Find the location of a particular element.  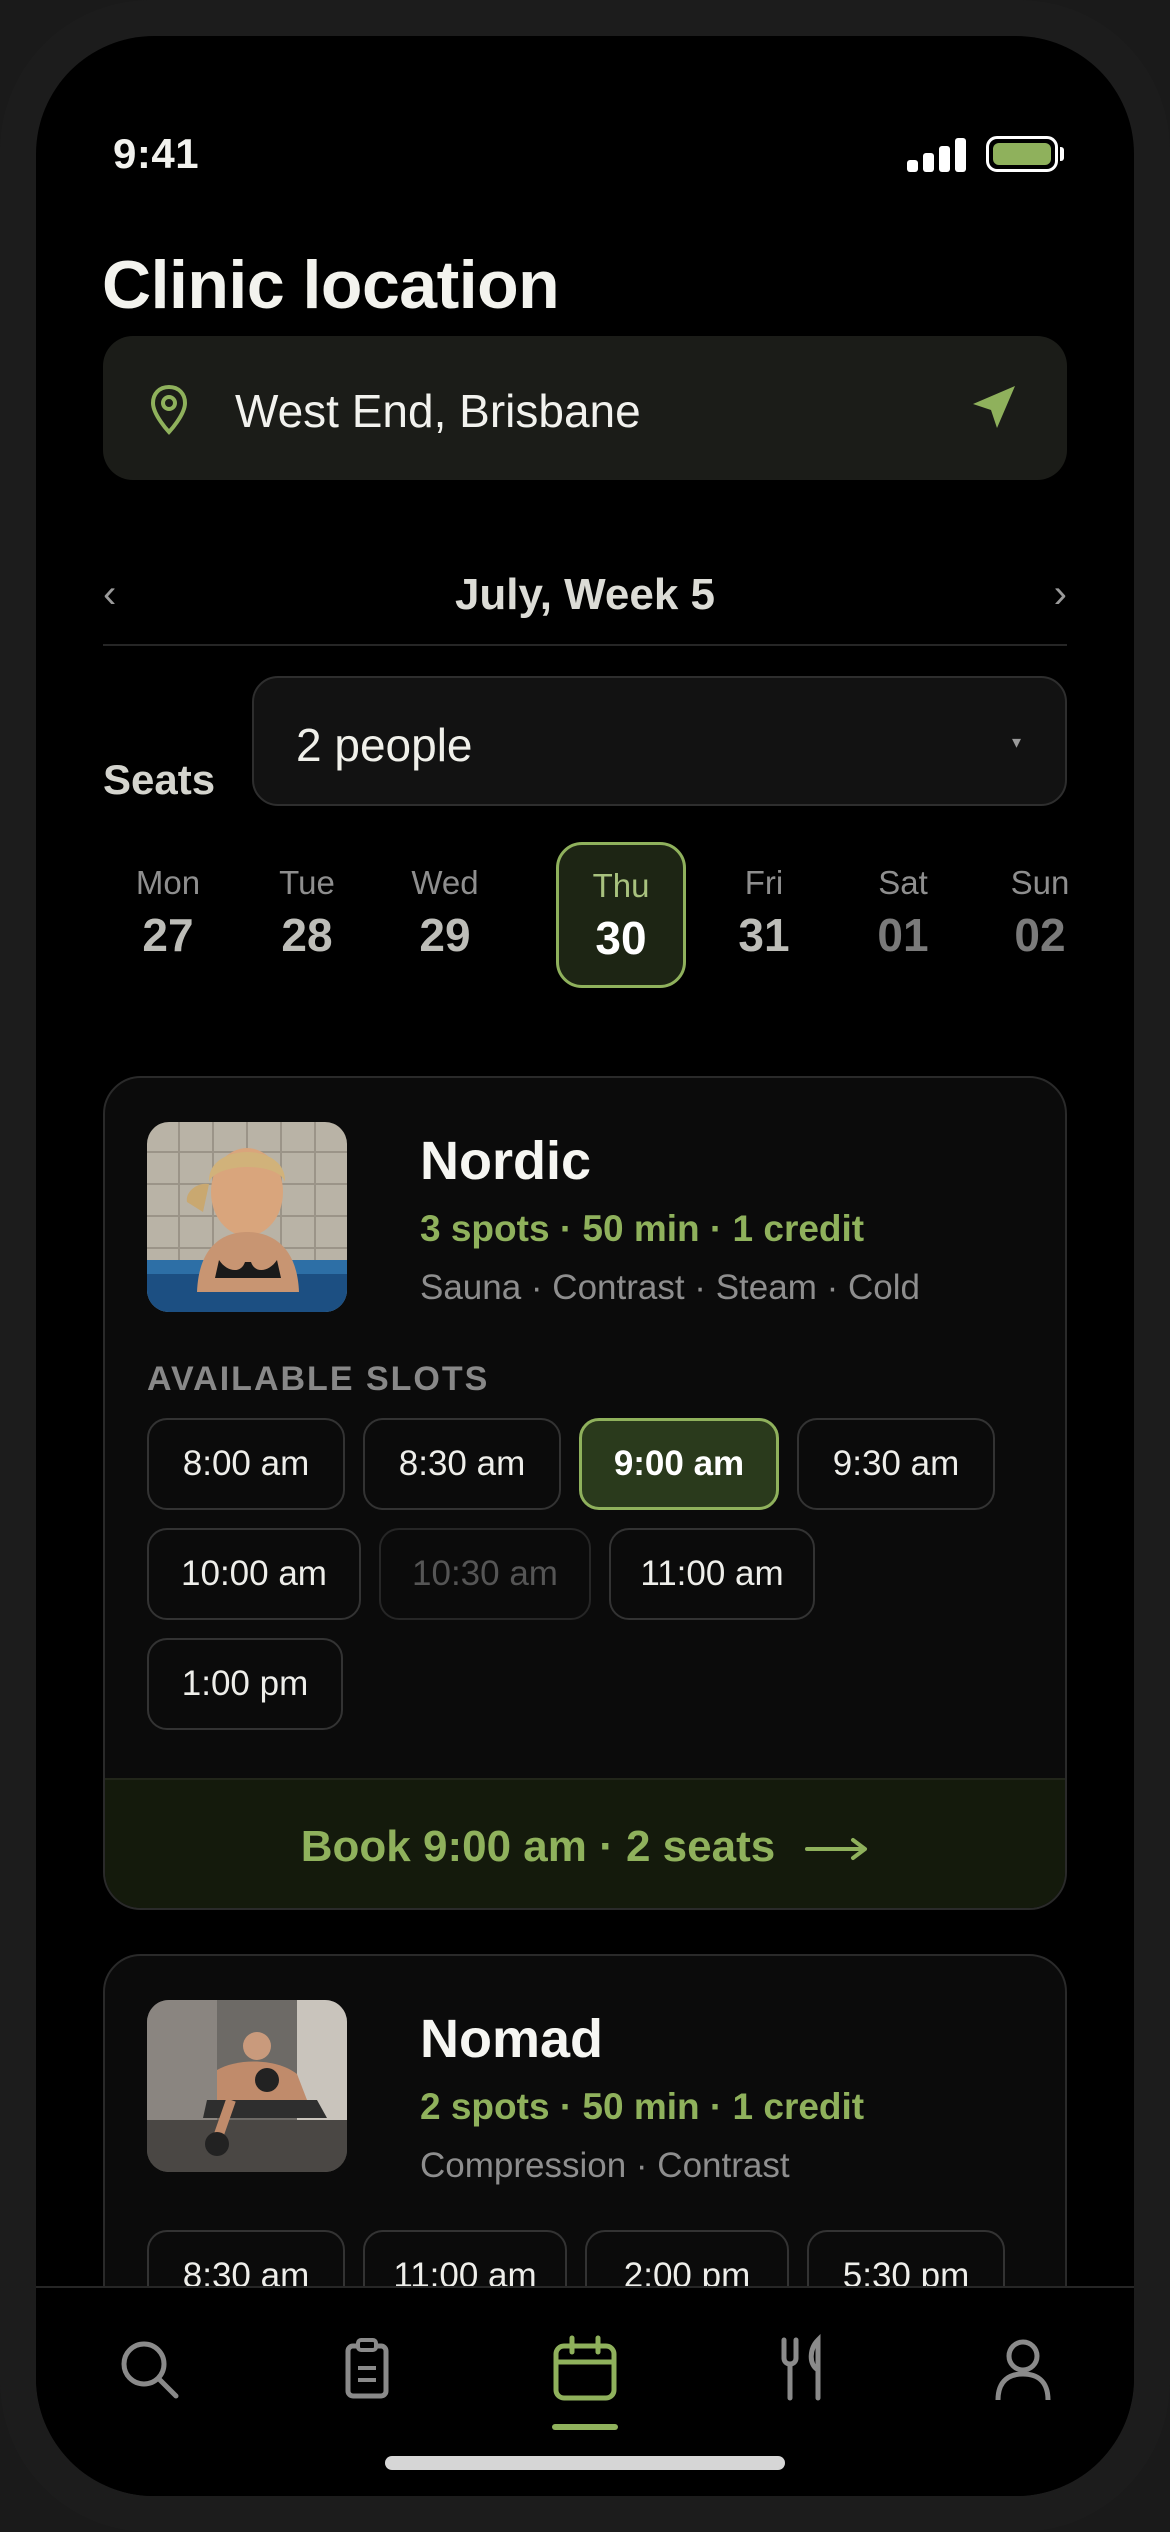

day-mon: Mon 27 is located at coordinates (168, 915).